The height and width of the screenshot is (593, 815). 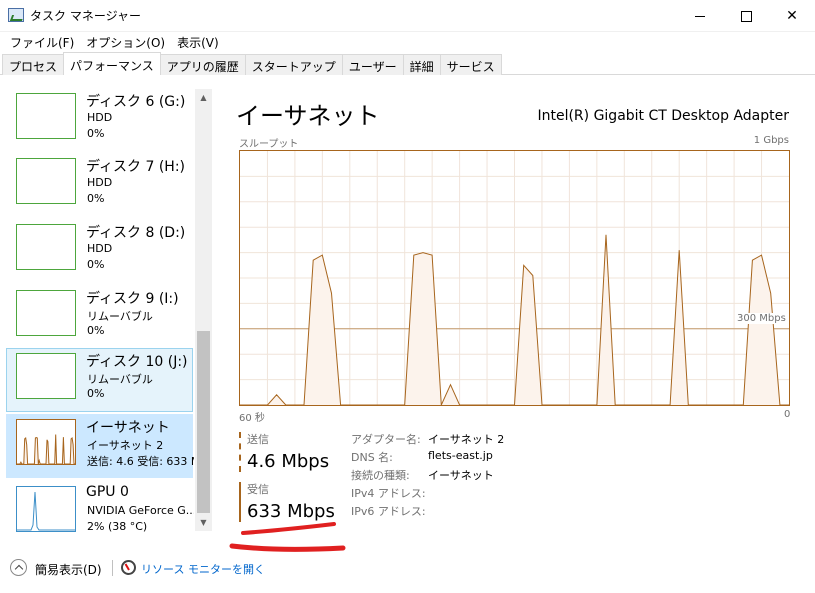 I want to click on ethernet-thumbnail, so click(x=46, y=442).